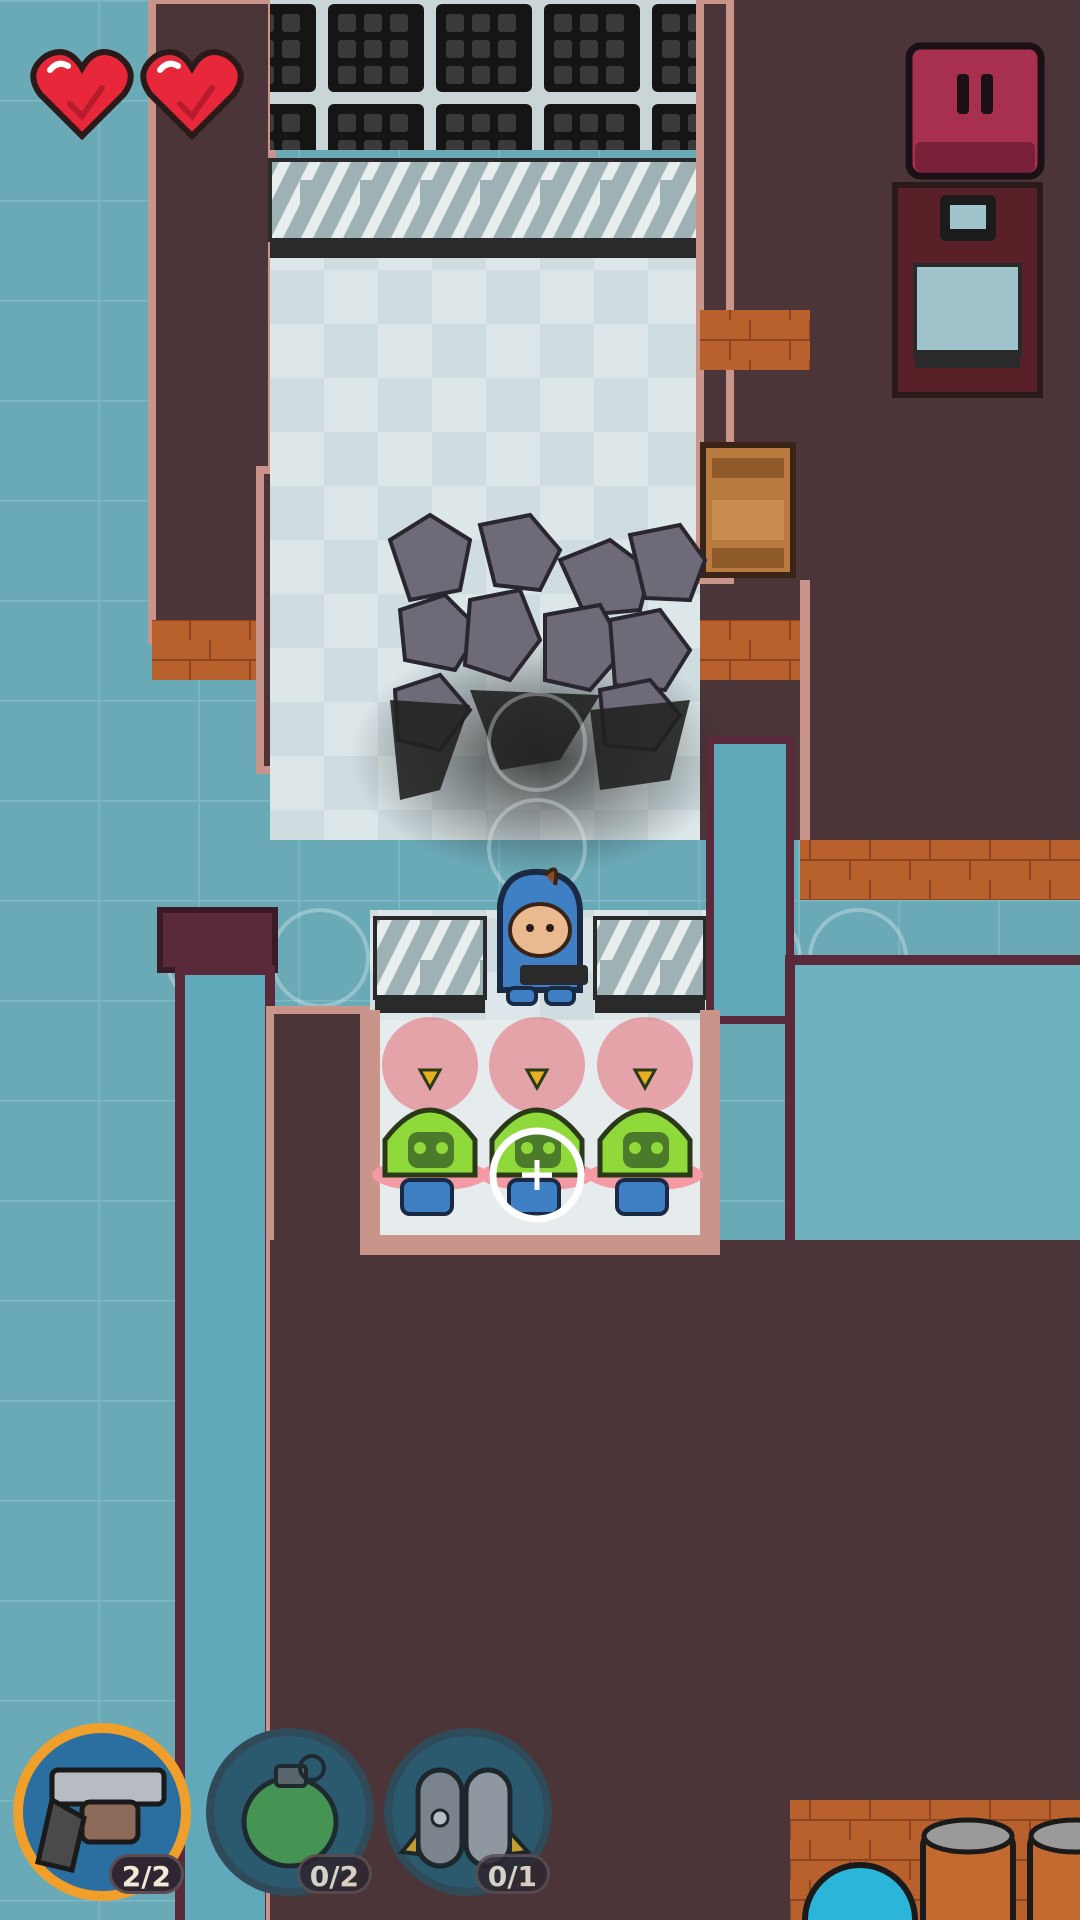 The width and height of the screenshot is (1080, 1920). What do you see at coordinates (485, 75) in the screenshot?
I see `vent-grates` at bounding box center [485, 75].